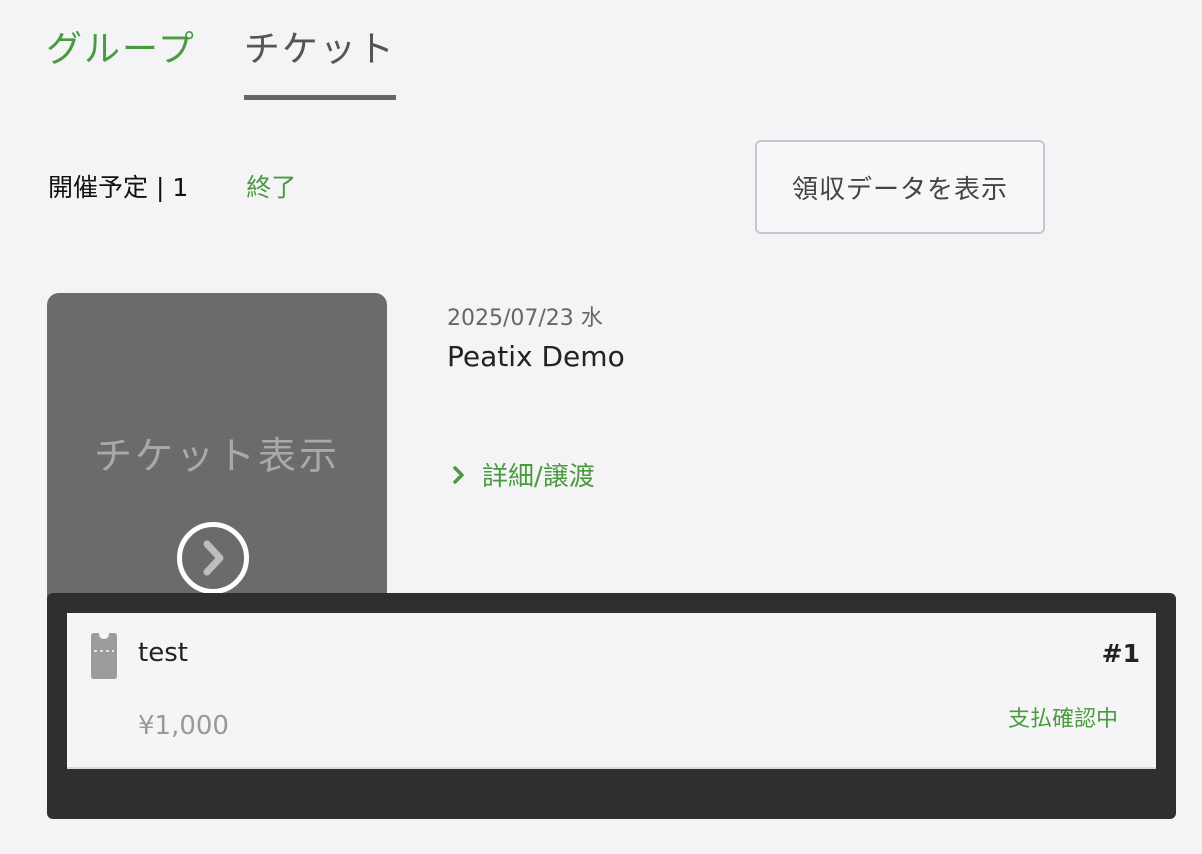 This screenshot has width=1202, height=854. I want to click on detail-transfer-link: 詳細/譲渡, so click(523, 474).